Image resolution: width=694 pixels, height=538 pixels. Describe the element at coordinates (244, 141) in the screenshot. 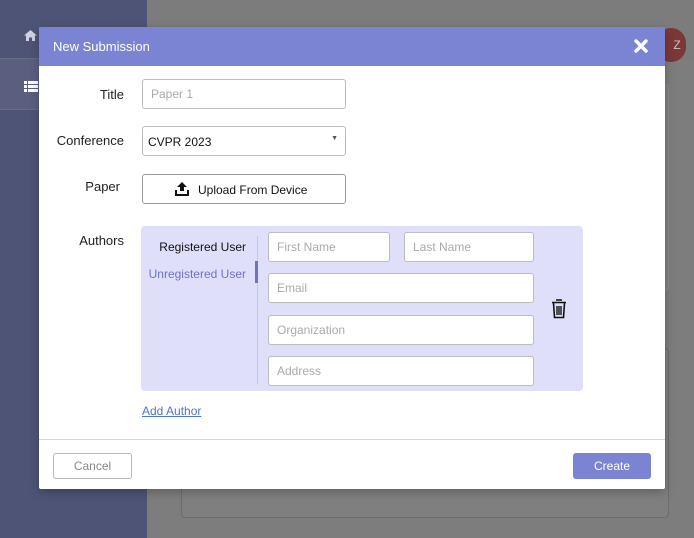

I see `conference-select: CVPR 2023 ▼` at that location.